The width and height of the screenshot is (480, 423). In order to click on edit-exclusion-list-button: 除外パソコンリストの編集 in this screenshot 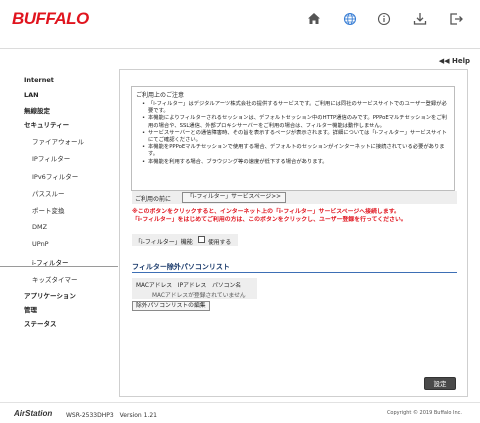, I will do `click(171, 306)`.